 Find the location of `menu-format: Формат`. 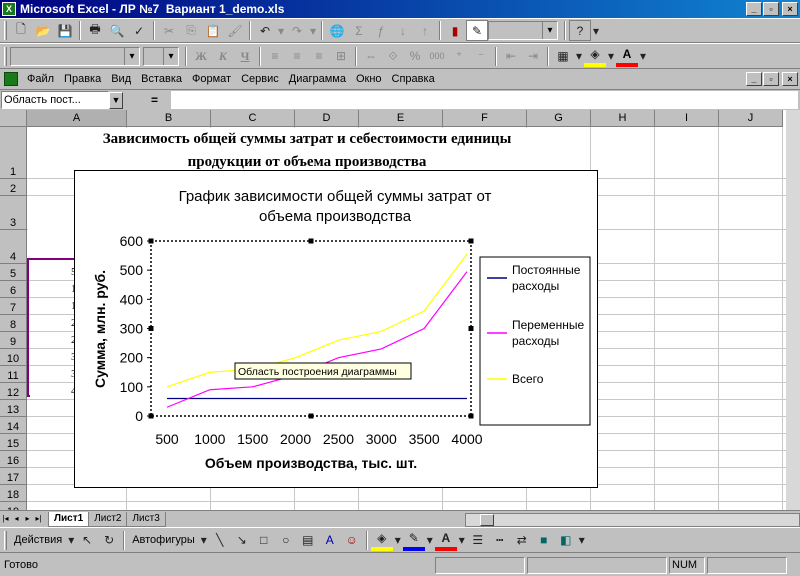

menu-format: Формат is located at coordinates (211, 79).